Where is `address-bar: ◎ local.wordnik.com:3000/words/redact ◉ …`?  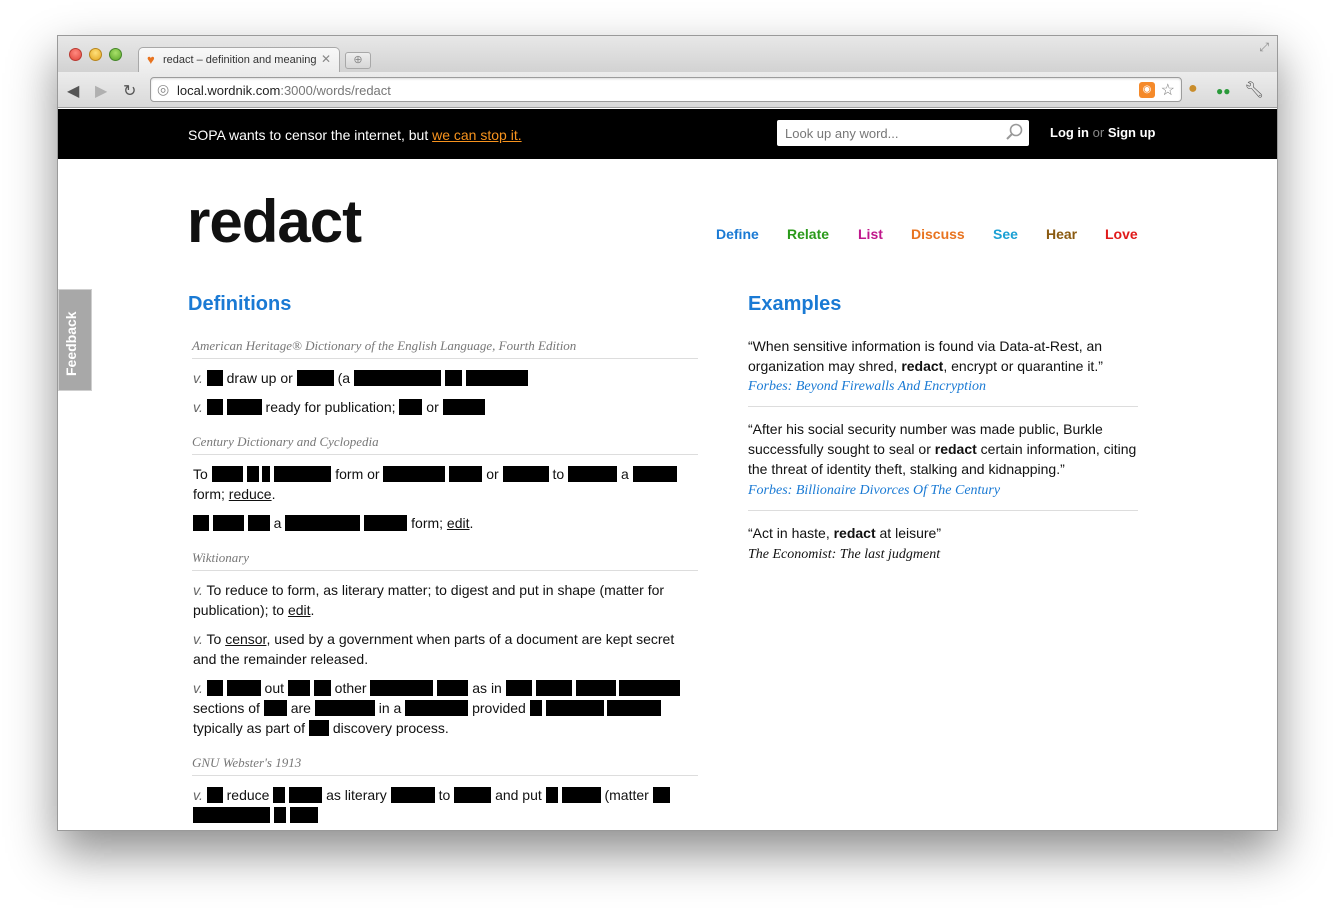
address-bar: ◎ local.wordnik.com:3000/words/redact ◉ … is located at coordinates (666, 89).